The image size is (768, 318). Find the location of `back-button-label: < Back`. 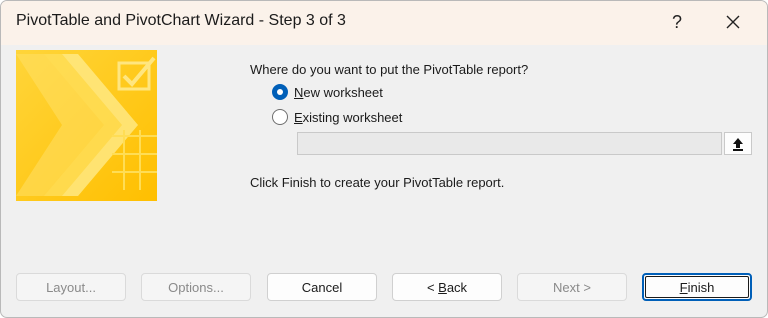

back-button-label: < Back is located at coordinates (447, 287).